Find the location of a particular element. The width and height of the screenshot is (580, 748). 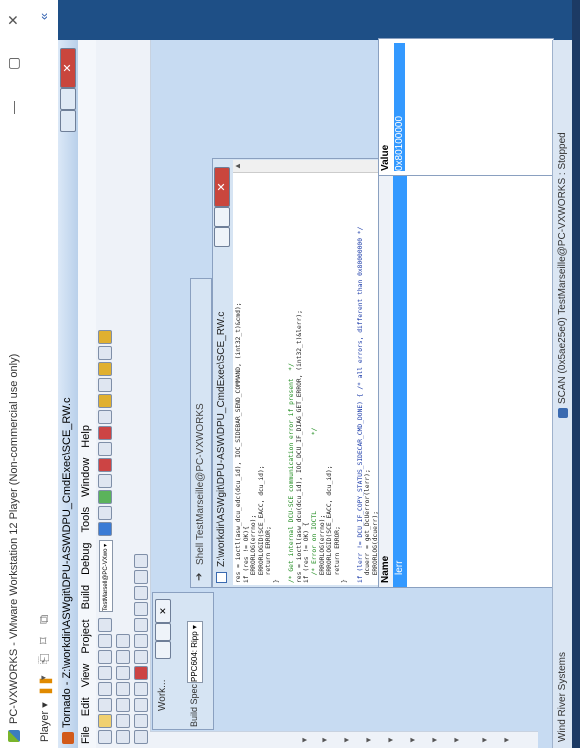

build-spec-combo: PPC604: Ripp ▾ is located at coordinates (195, 652).